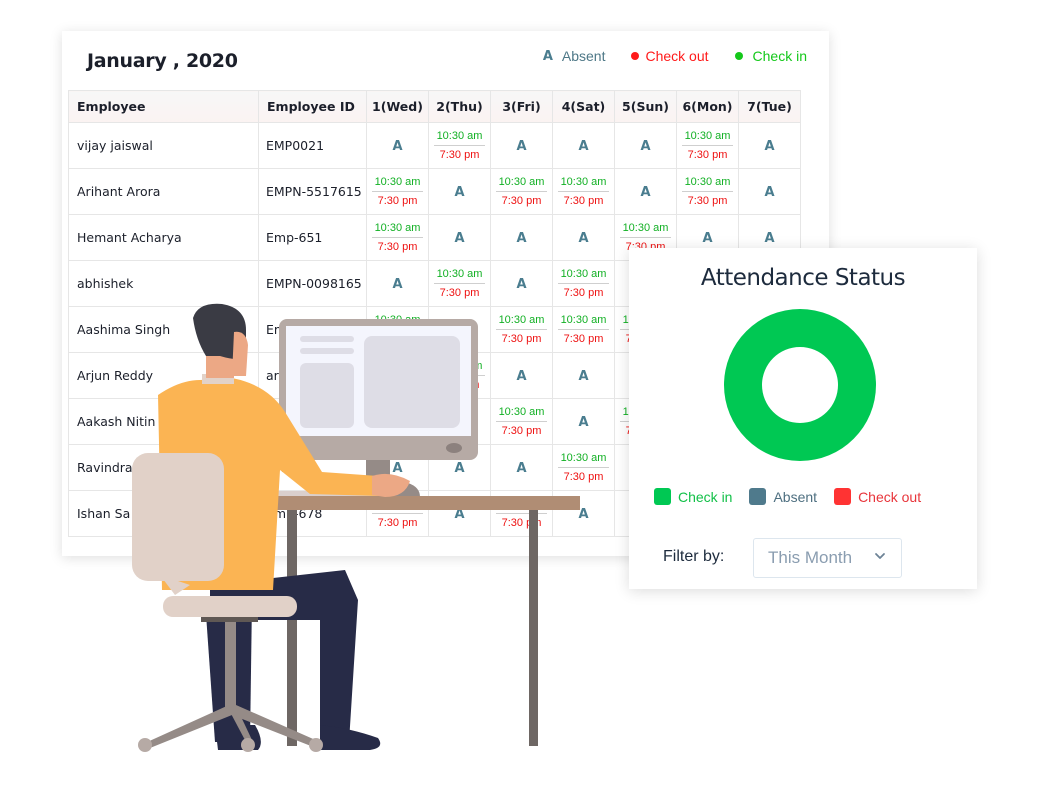  I want to click on checkout-dot-icon, so click(635, 56).